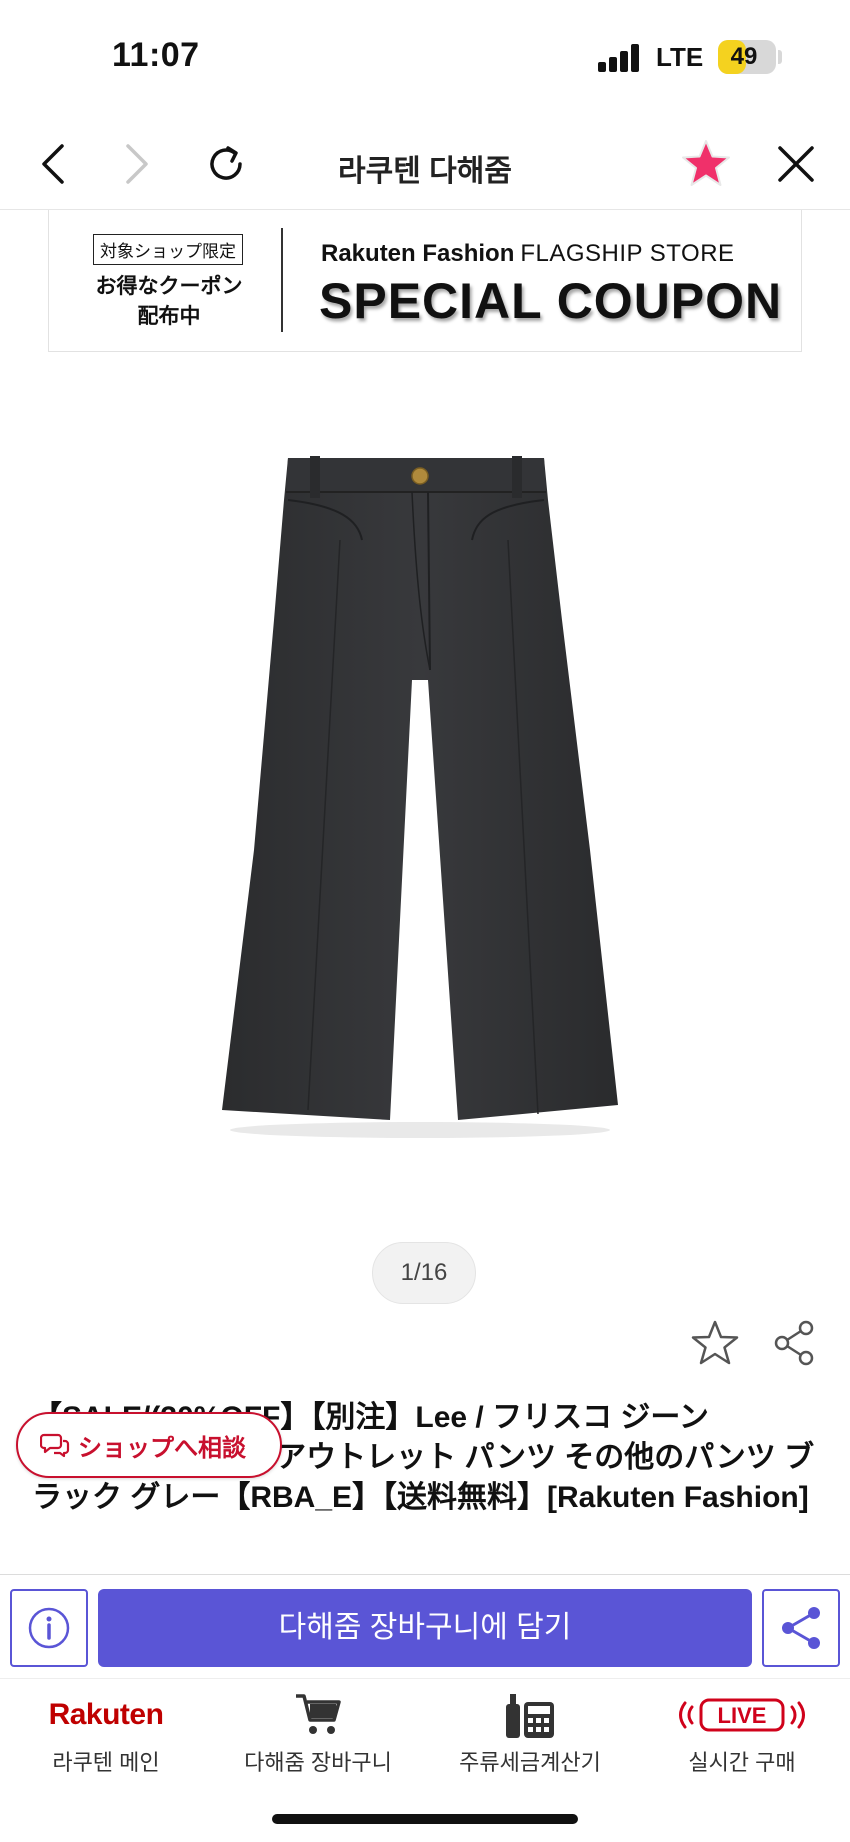  I want to click on tab-cart: 다해줌 장바구니, so click(318, 1734).